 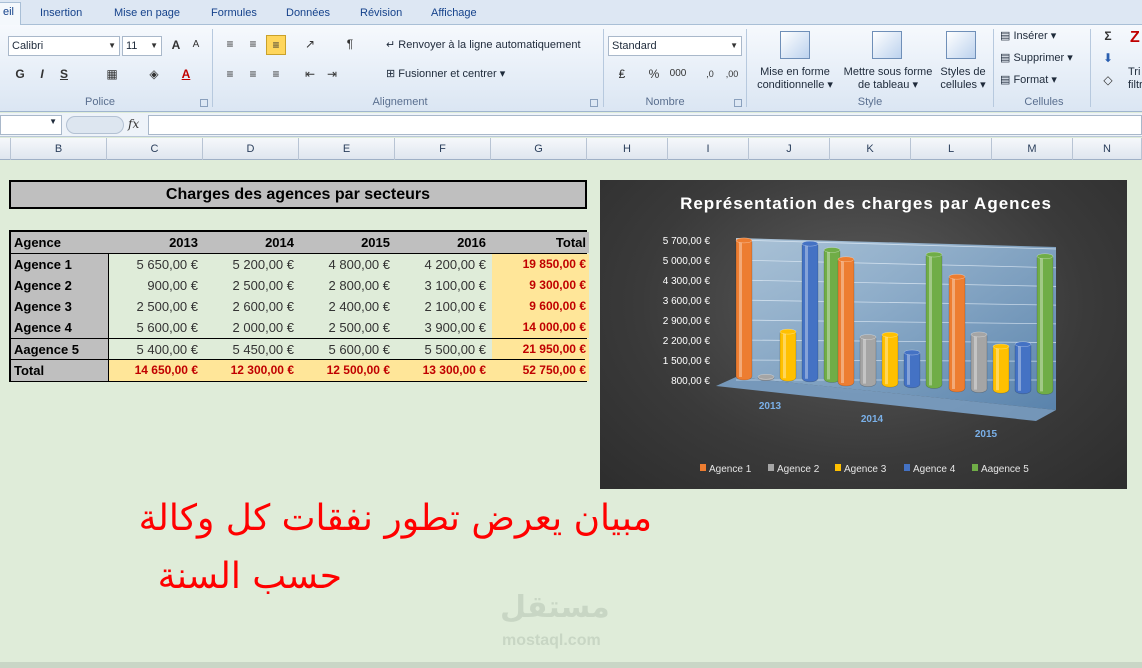 What do you see at coordinates (252, 370) in the screenshot?
I see `value-cell: 12 300,00 €` at bounding box center [252, 370].